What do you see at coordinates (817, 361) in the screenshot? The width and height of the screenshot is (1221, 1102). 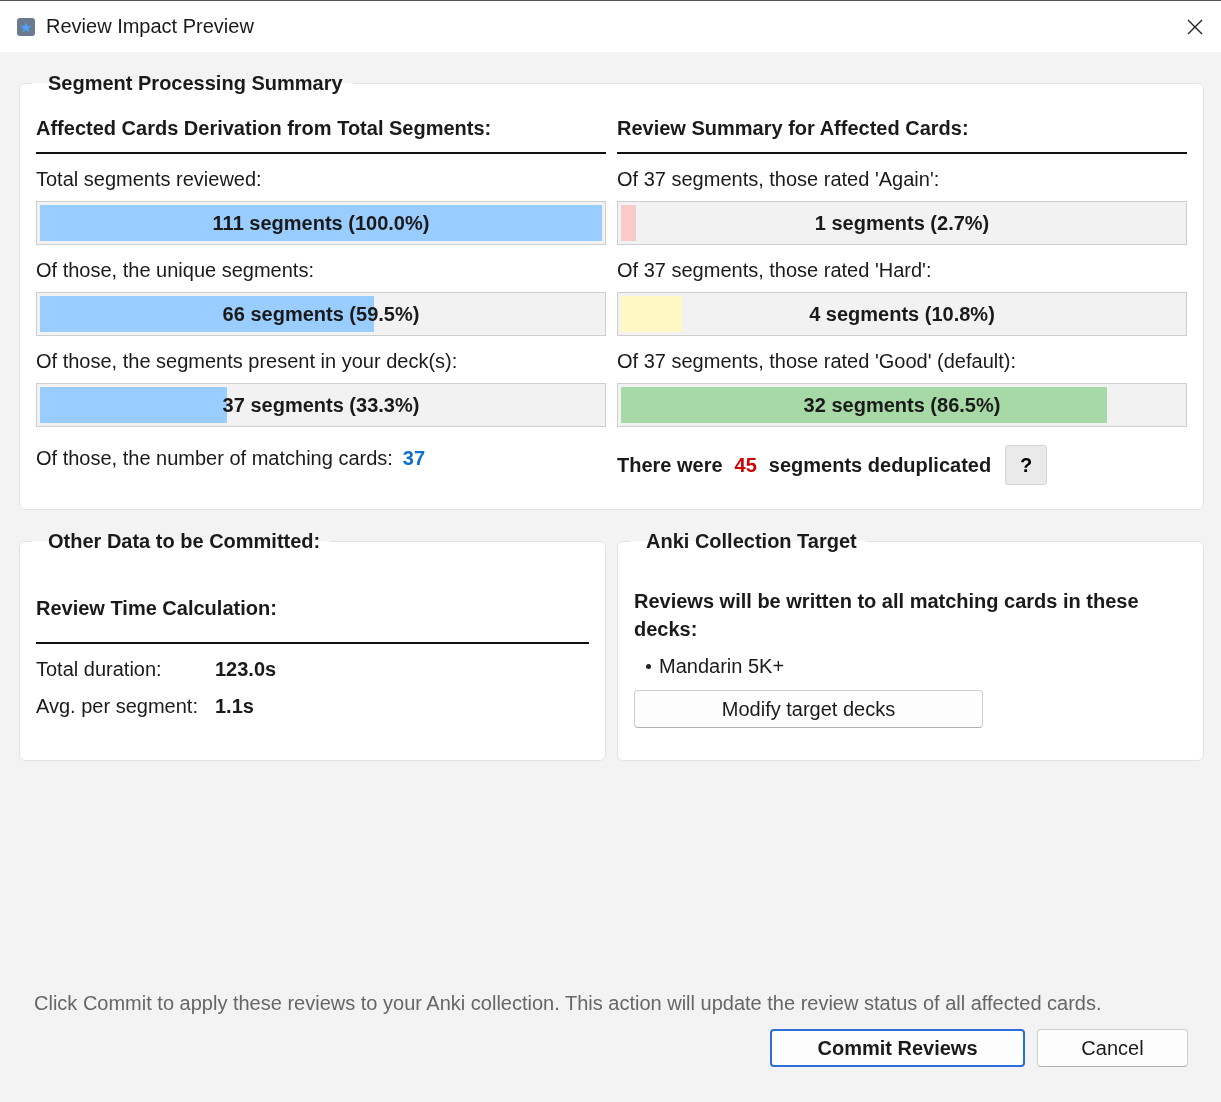 I see `row-label: Of 37 segments, those rated 'Good' (default):` at bounding box center [817, 361].